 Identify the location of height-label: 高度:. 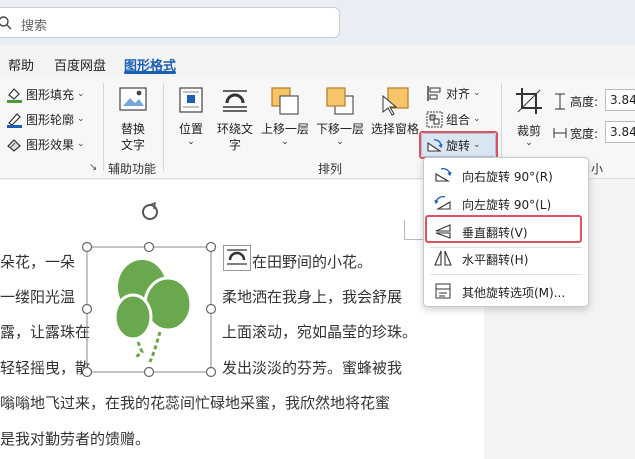
(584, 101).